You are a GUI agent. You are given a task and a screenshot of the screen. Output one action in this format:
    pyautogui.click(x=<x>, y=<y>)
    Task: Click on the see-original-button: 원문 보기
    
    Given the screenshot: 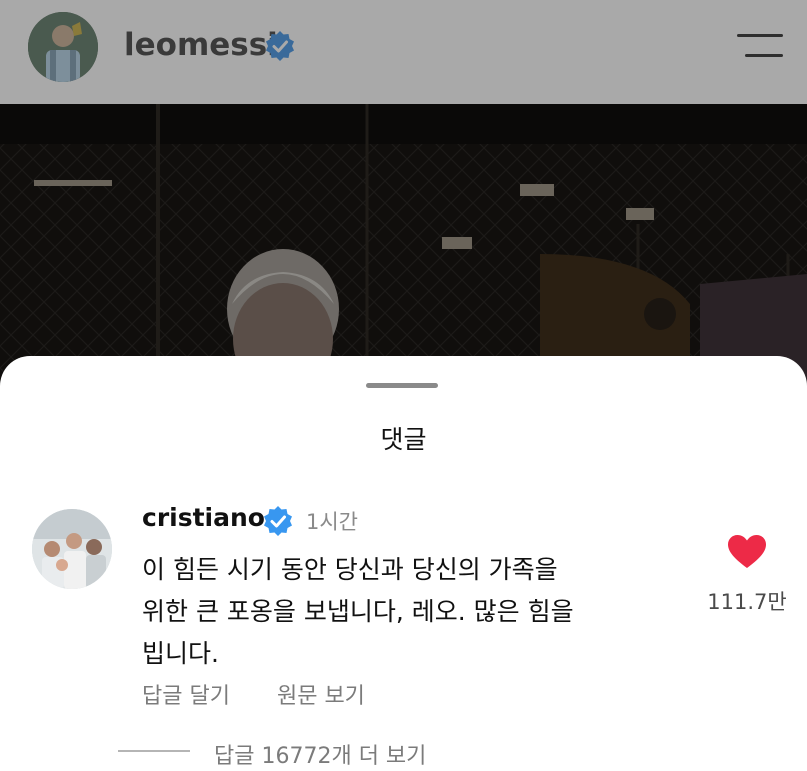 What is the action you would take?
    pyautogui.click(x=321, y=696)
    